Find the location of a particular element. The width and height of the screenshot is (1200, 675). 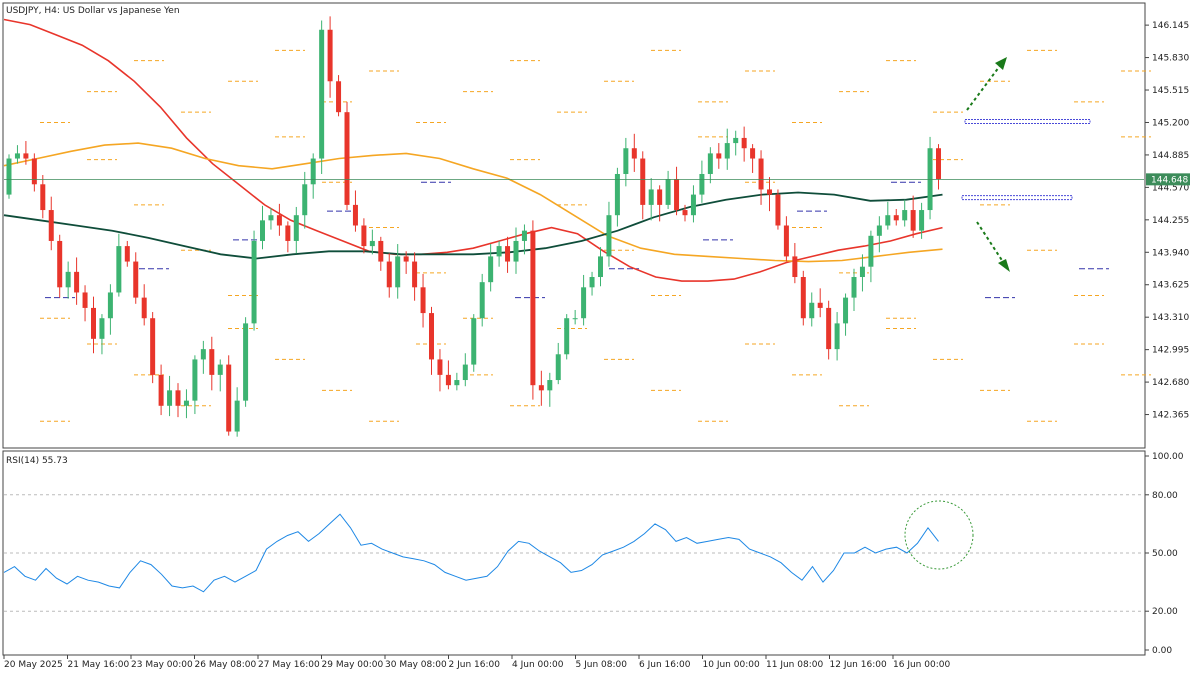

arrow-down-head is located at coordinates (1004, 265).